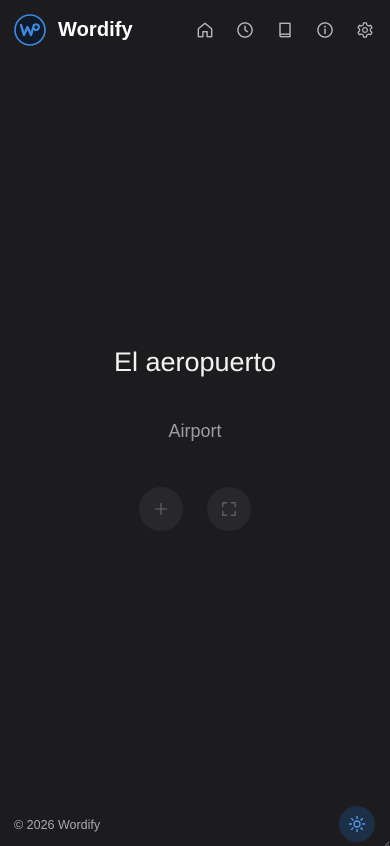 The width and height of the screenshot is (390, 846). I want to click on word-text: El aeropuerto, so click(195, 362).